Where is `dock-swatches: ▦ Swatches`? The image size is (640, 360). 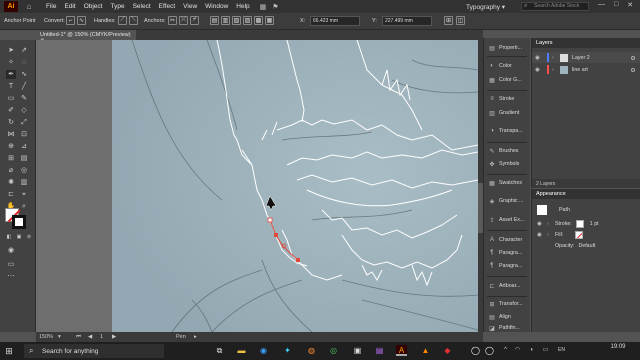 dock-swatches: ▦ Swatches is located at coordinates (510, 183).